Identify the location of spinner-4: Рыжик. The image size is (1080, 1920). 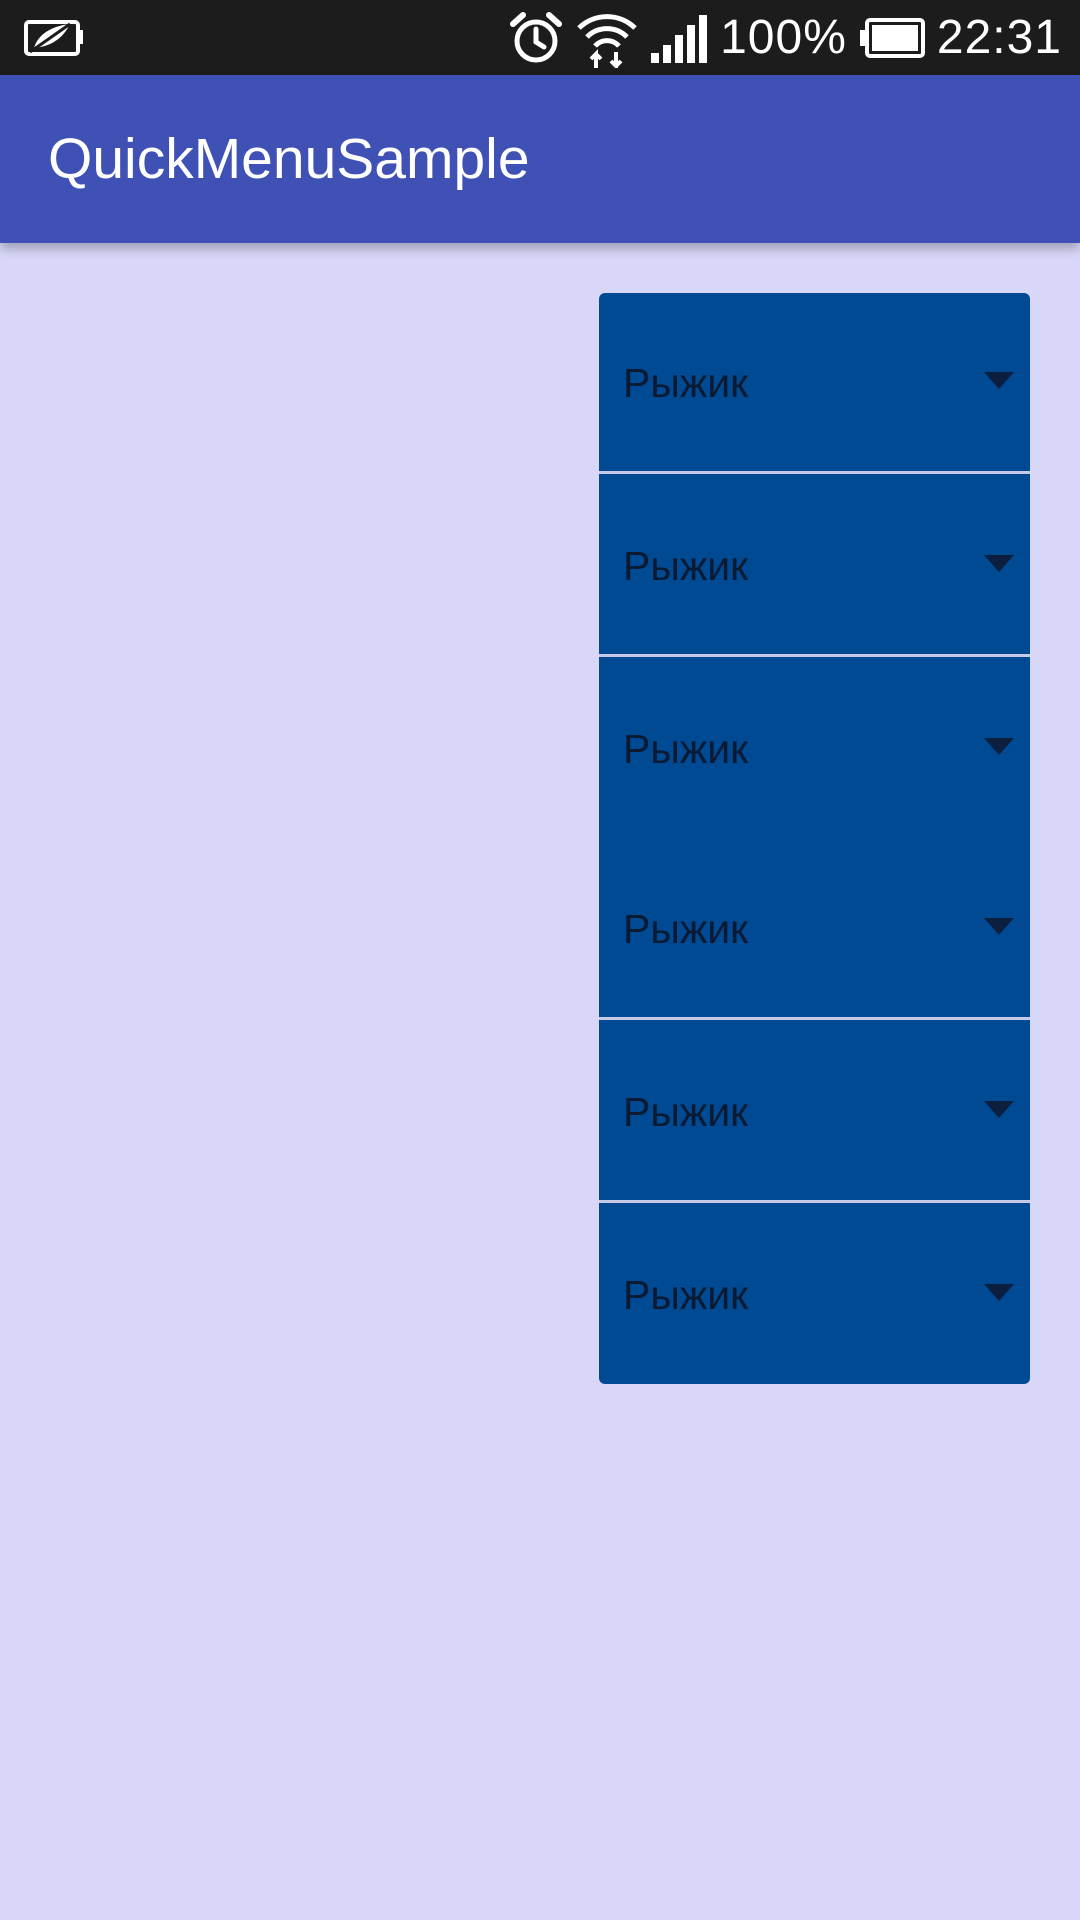
(814, 929).